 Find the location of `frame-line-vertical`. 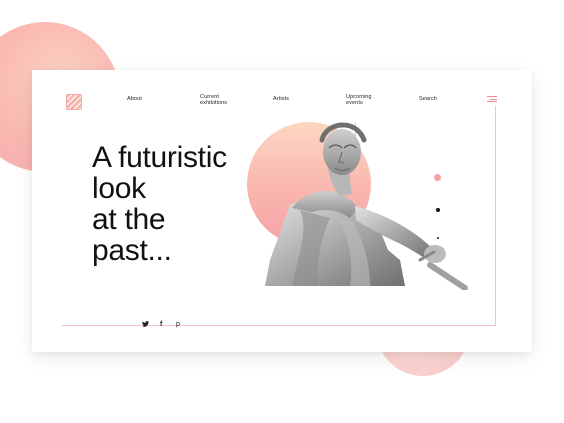

frame-line-vertical is located at coordinates (495, 216).